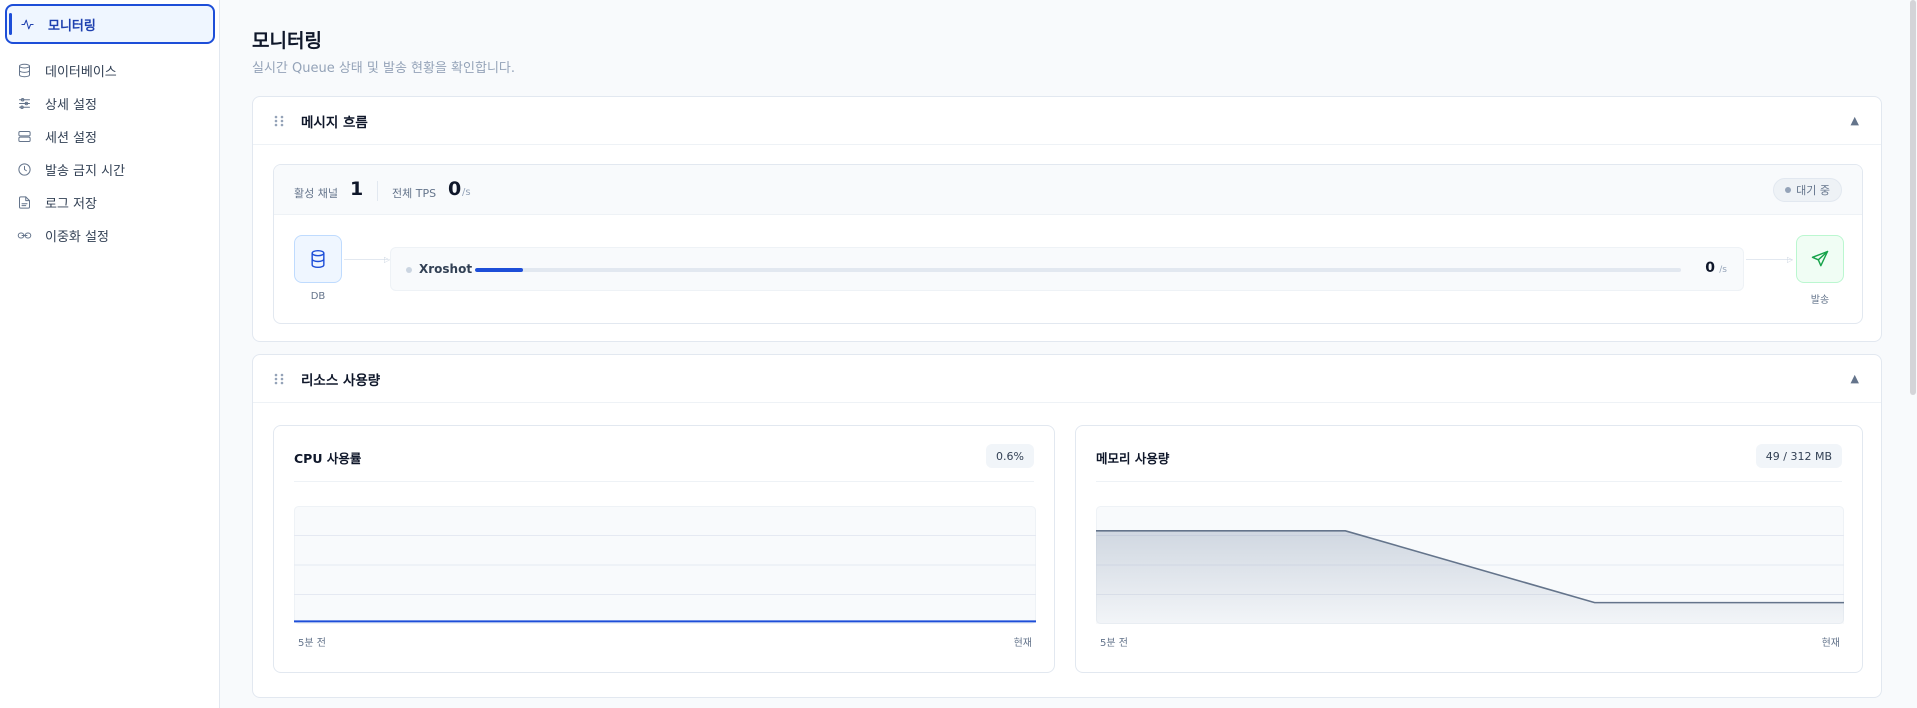  Describe the element at coordinates (1788, 190) in the screenshot. I see `status-dot` at that location.